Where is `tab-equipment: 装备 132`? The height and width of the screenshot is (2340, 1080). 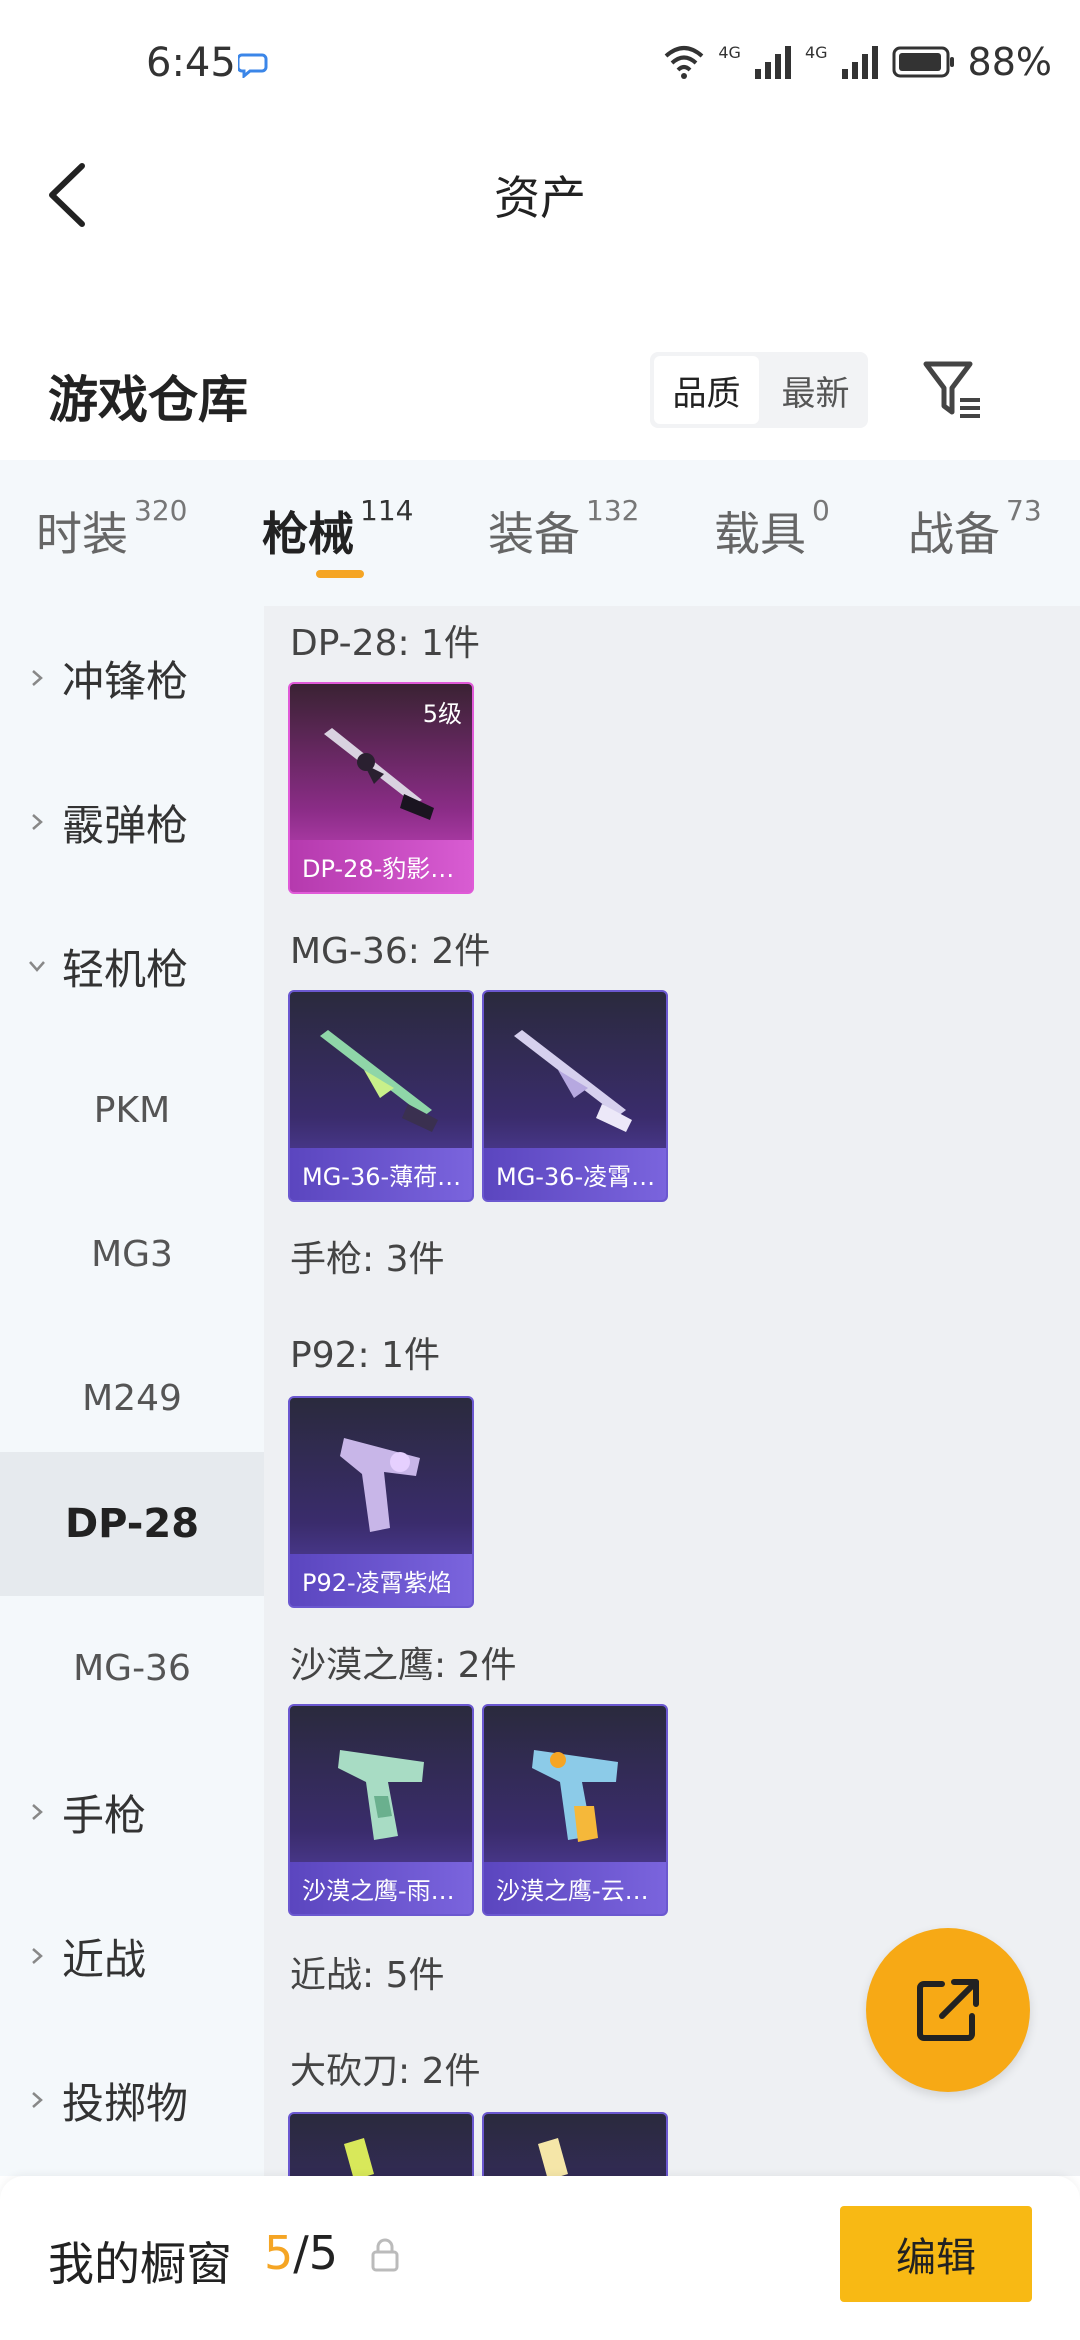 tab-equipment: 装备 132 is located at coordinates (563, 529).